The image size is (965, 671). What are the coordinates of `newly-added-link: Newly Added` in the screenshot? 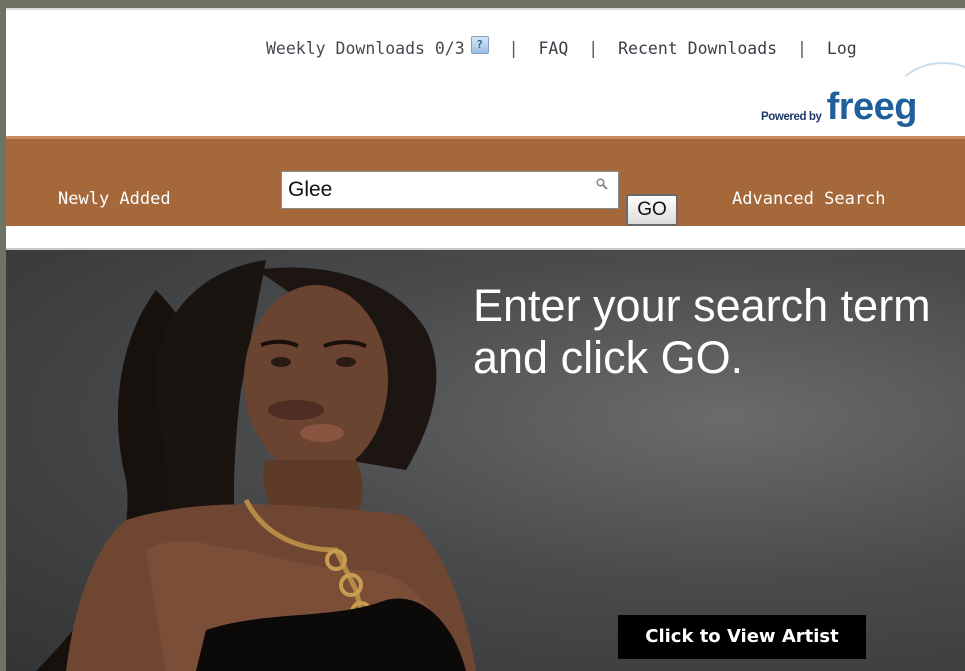 It's located at (114, 199).